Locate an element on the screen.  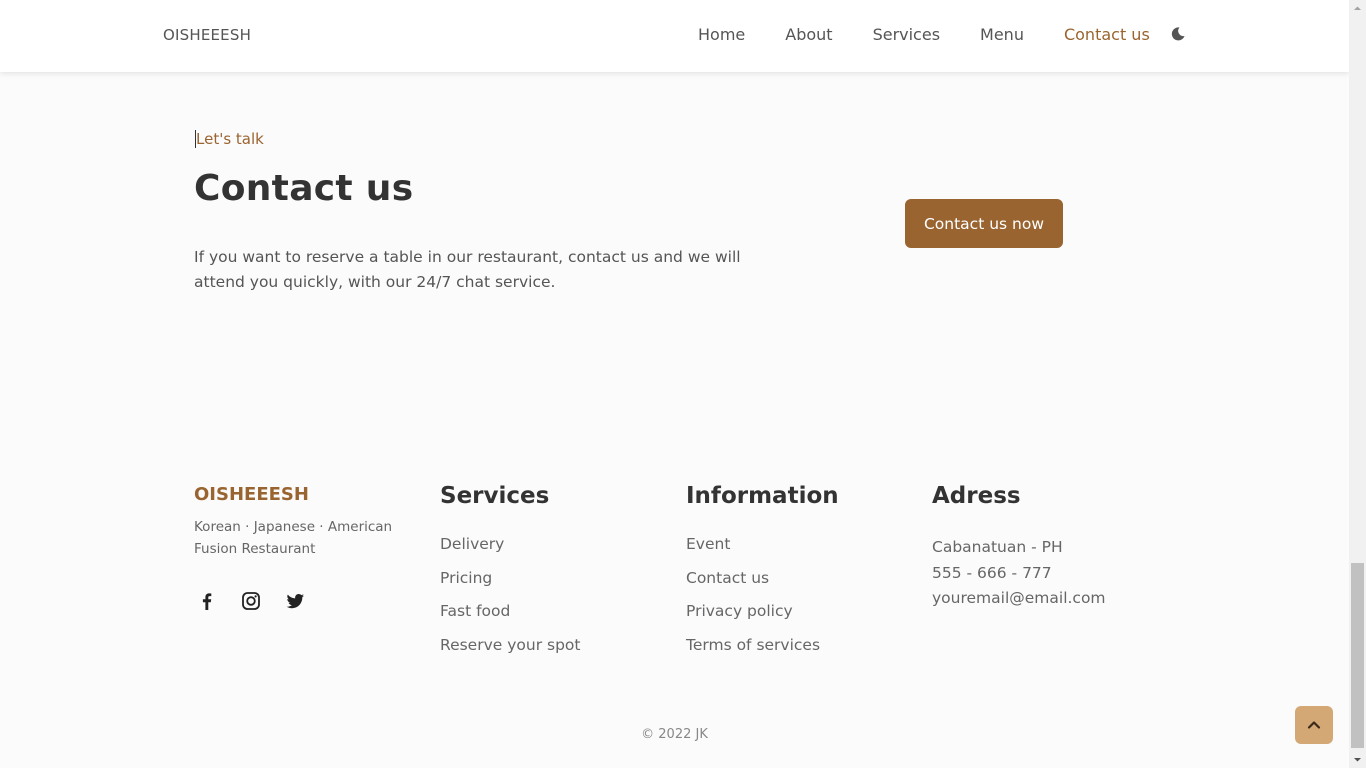
footer-link-terms-of-services: Terms of services is located at coordinates (753, 653).